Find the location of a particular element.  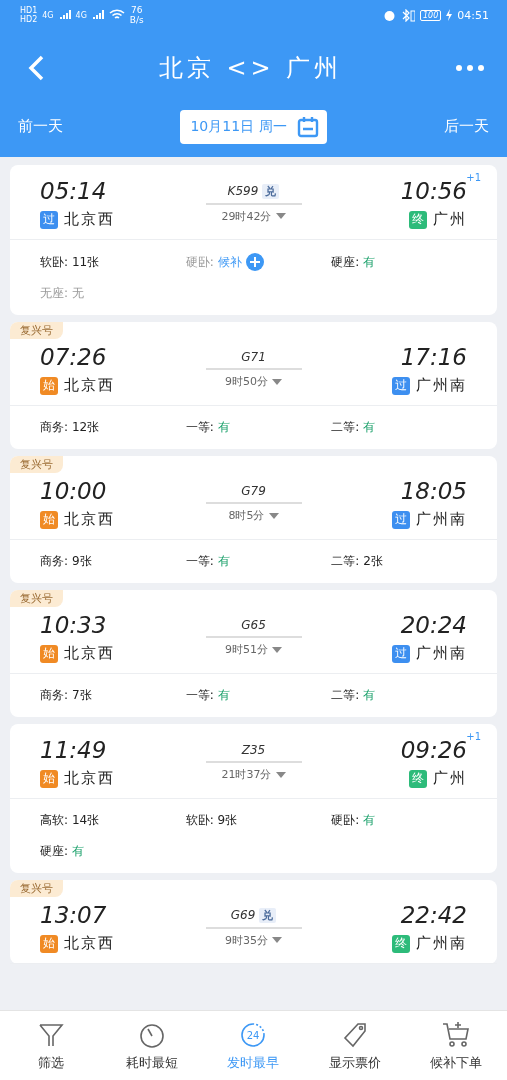

train-number: G69 is located at coordinates (243, 915).